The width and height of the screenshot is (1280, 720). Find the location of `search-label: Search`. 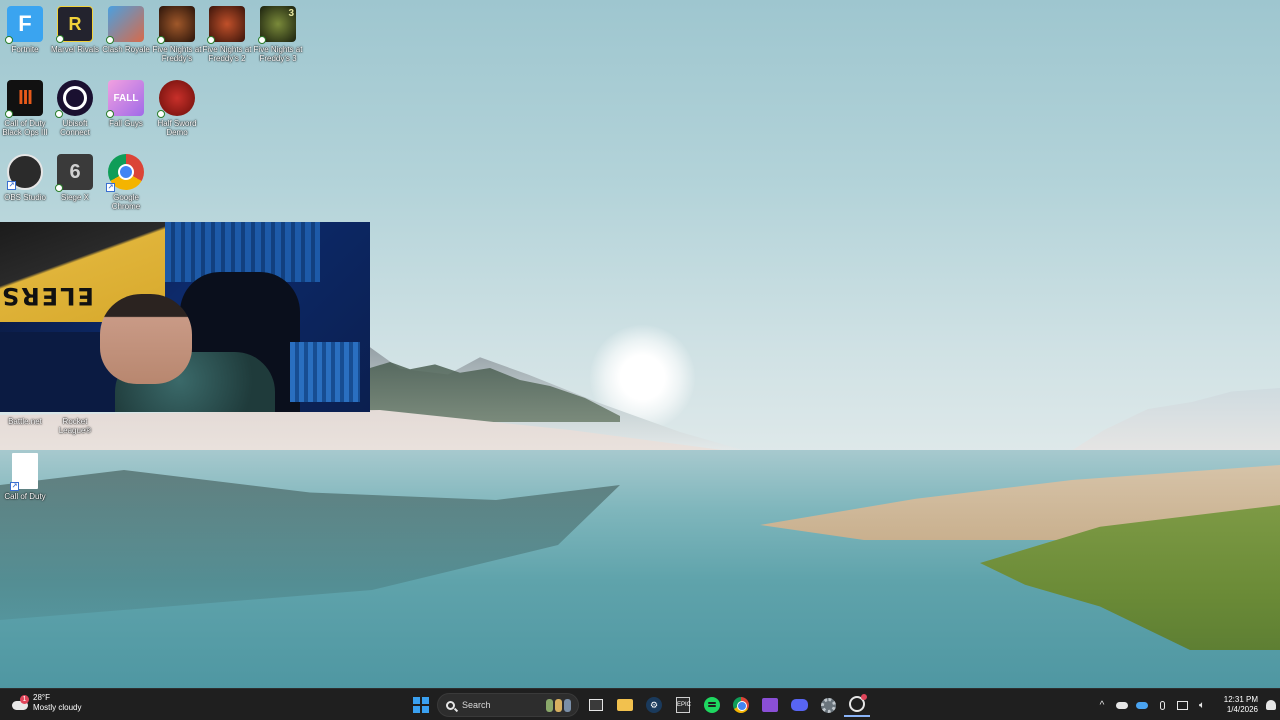

search-label: Search is located at coordinates (476, 705).